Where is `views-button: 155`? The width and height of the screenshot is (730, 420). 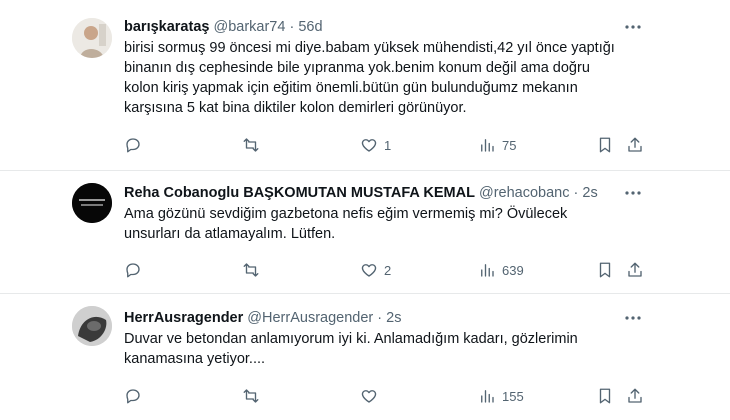
views-button: 155 is located at coordinates (501, 396).